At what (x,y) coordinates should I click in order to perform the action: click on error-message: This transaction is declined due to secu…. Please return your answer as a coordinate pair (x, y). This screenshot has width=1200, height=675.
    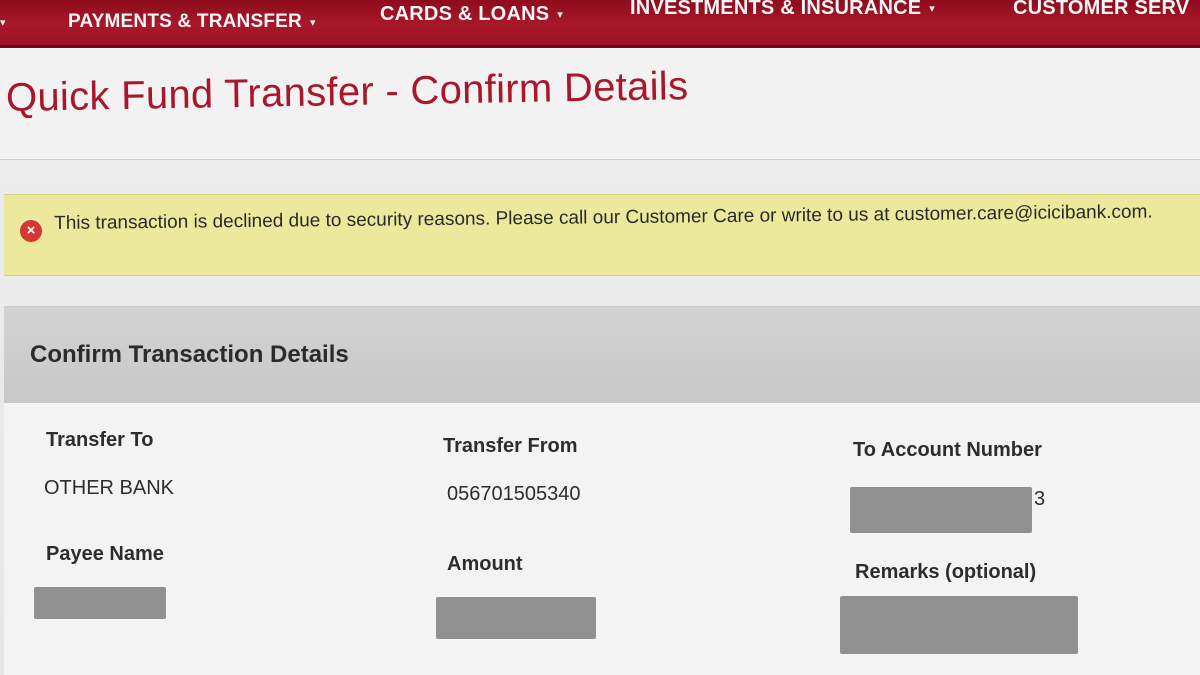
    Looking at the image, I should click on (603, 217).